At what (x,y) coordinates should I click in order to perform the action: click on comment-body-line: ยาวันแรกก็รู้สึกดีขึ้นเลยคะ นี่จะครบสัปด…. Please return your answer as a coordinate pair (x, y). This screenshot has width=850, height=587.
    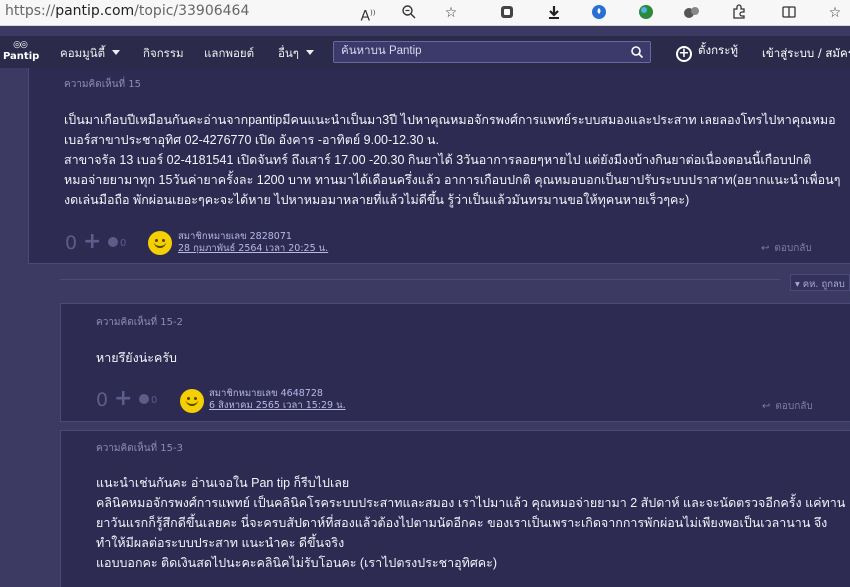
    Looking at the image, I should click on (462, 523).